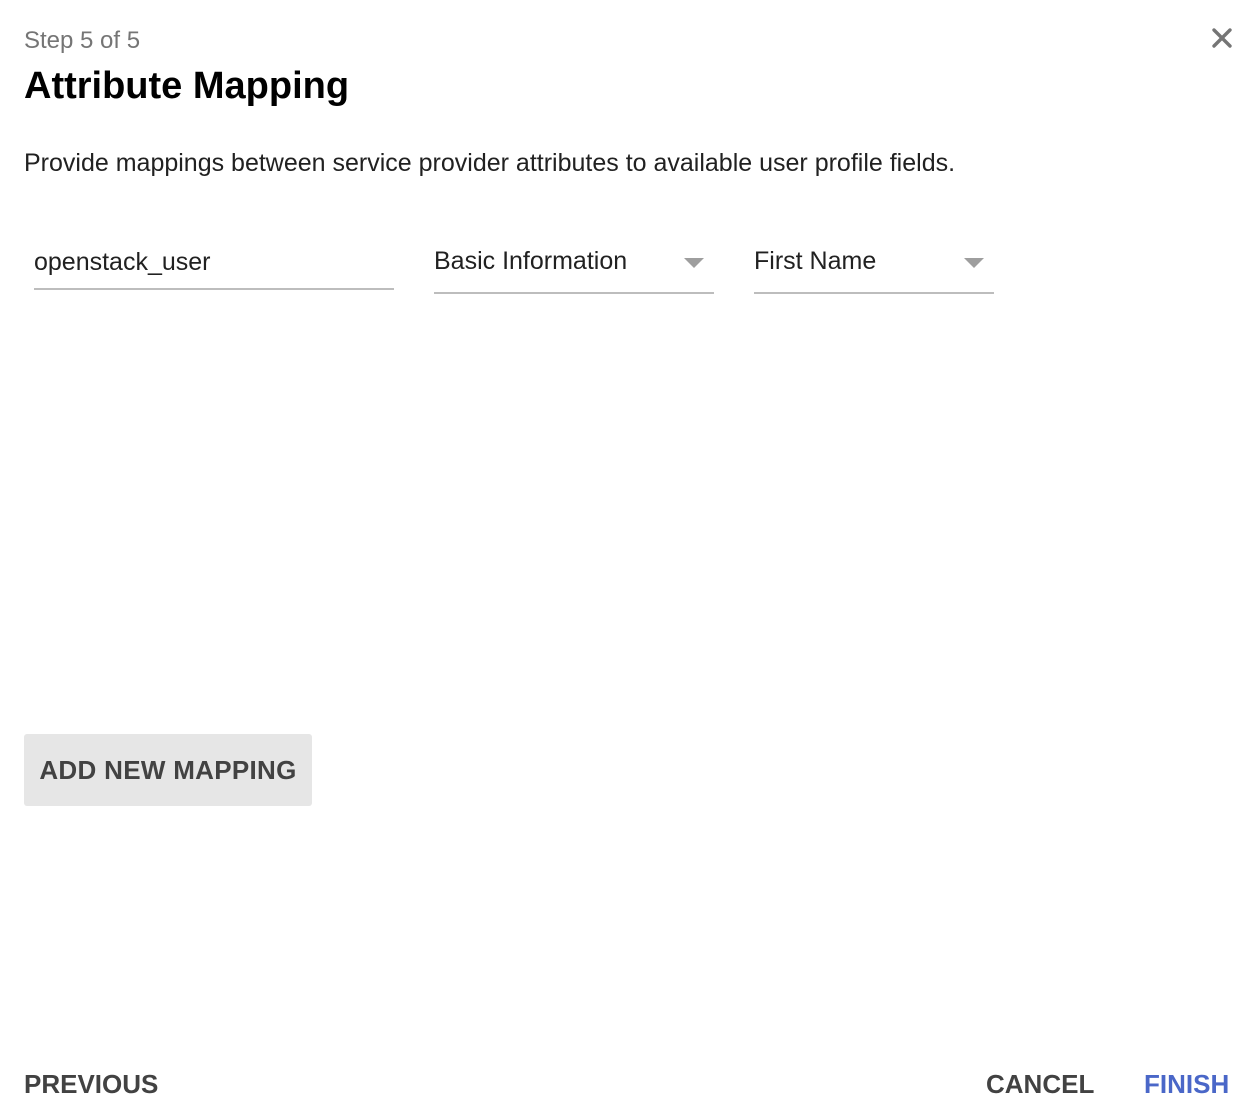 The height and width of the screenshot is (1120, 1252). I want to click on profile-category-value: Basic Information, so click(531, 261).